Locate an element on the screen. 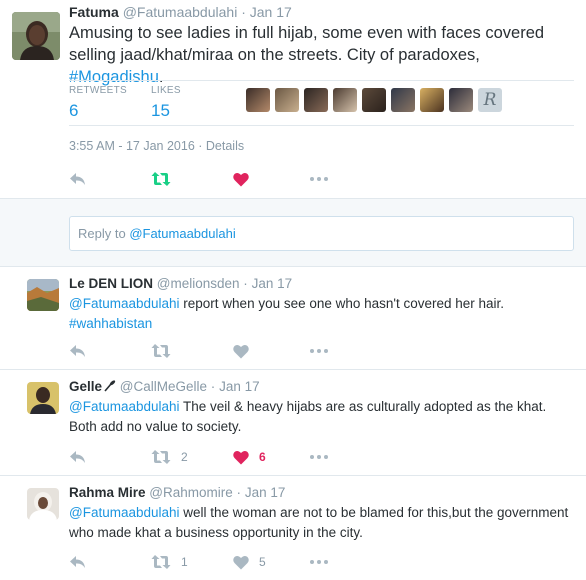 This screenshot has height=580, width=586. retweet-button: 1 is located at coordinates (169, 562).